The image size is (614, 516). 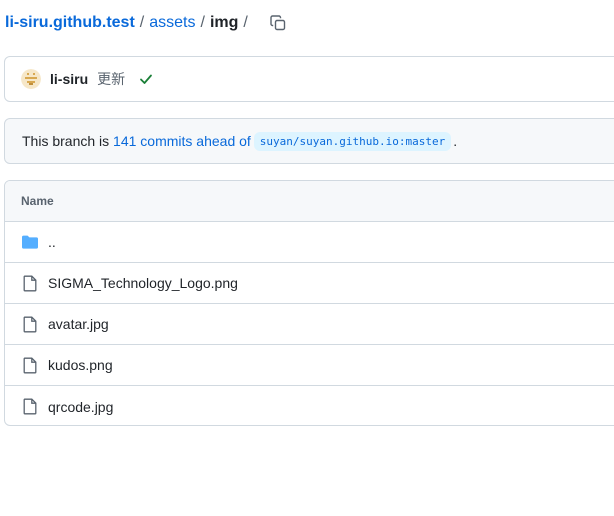 I want to click on breadcrumb: li-siru.github.test / assets / img /, so click(x=147, y=23).